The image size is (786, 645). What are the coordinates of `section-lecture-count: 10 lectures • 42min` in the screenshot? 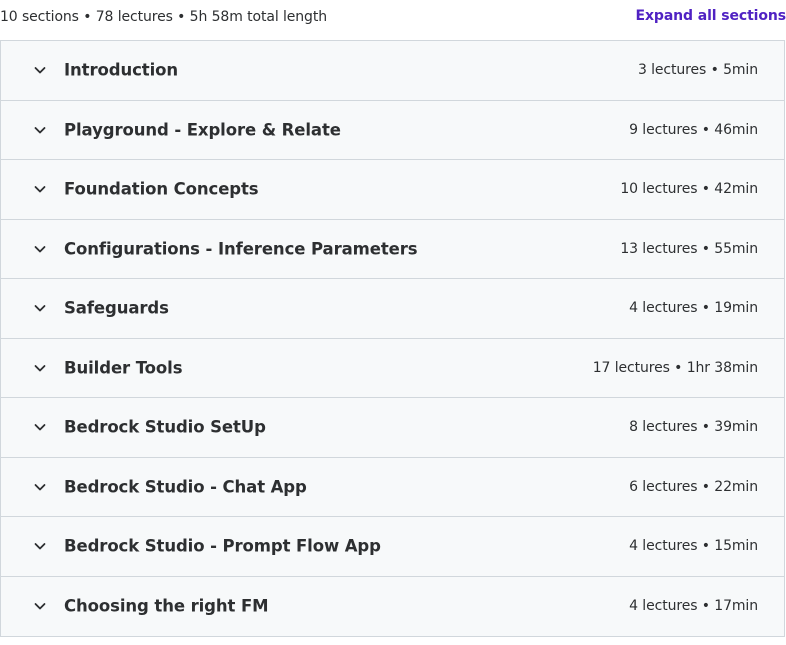 It's located at (689, 189).